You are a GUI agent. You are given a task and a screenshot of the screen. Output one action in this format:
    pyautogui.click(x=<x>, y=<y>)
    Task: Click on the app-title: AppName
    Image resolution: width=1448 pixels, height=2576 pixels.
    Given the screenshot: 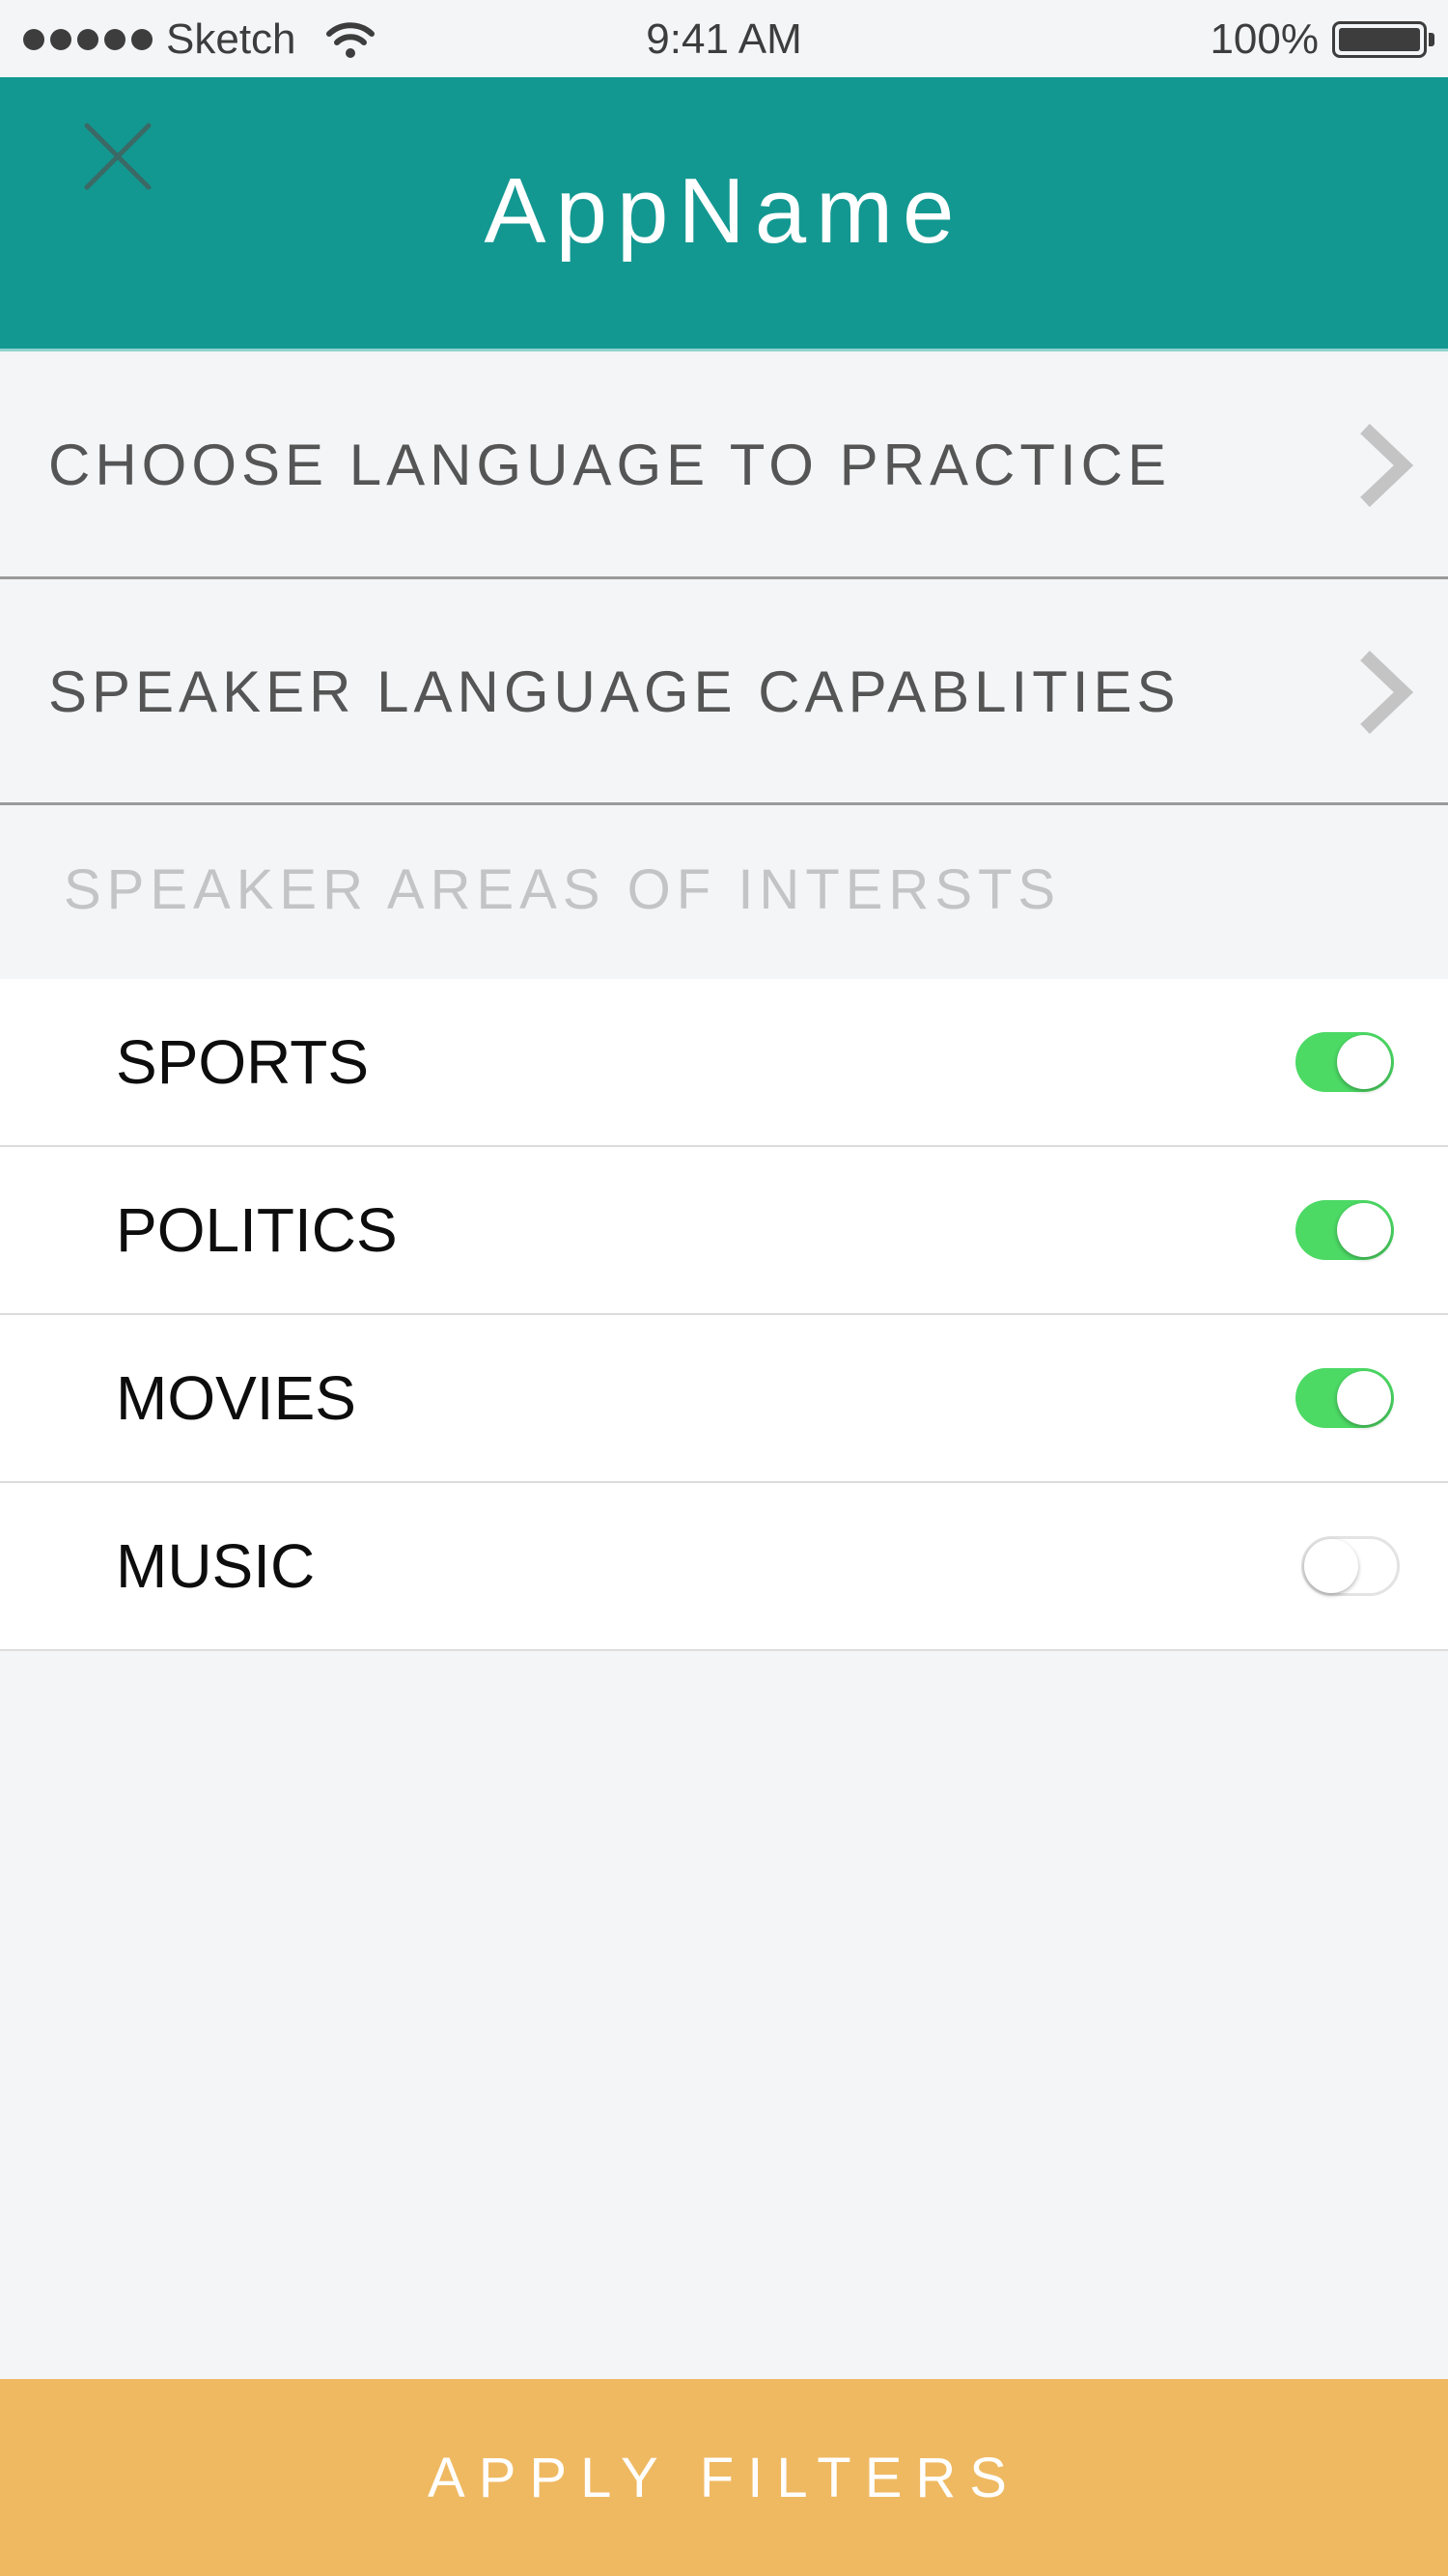 What is the action you would take?
    pyautogui.click(x=724, y=211)
    